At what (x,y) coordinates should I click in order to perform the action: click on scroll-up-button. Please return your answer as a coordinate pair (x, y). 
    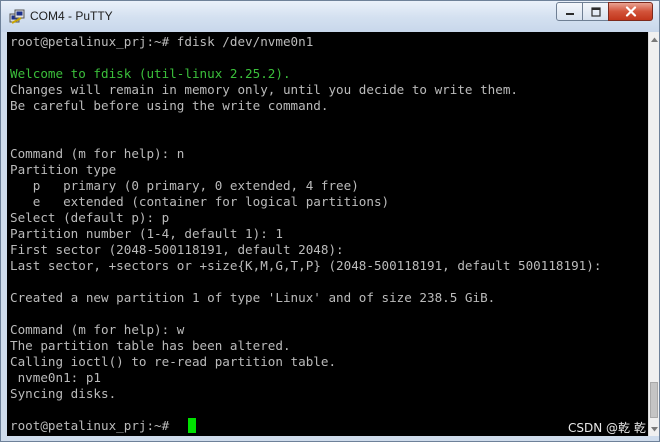
    Looking at the image, I should click on (654, 39).